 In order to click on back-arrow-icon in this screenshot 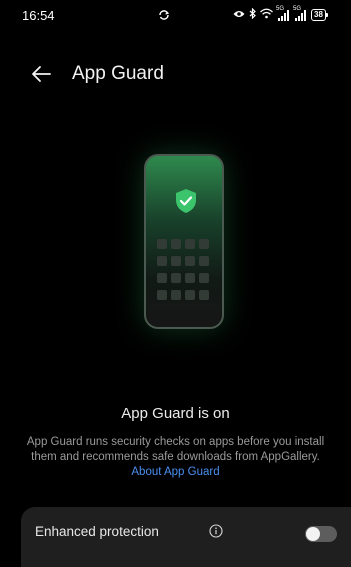, I will do `click(41, 74)`.